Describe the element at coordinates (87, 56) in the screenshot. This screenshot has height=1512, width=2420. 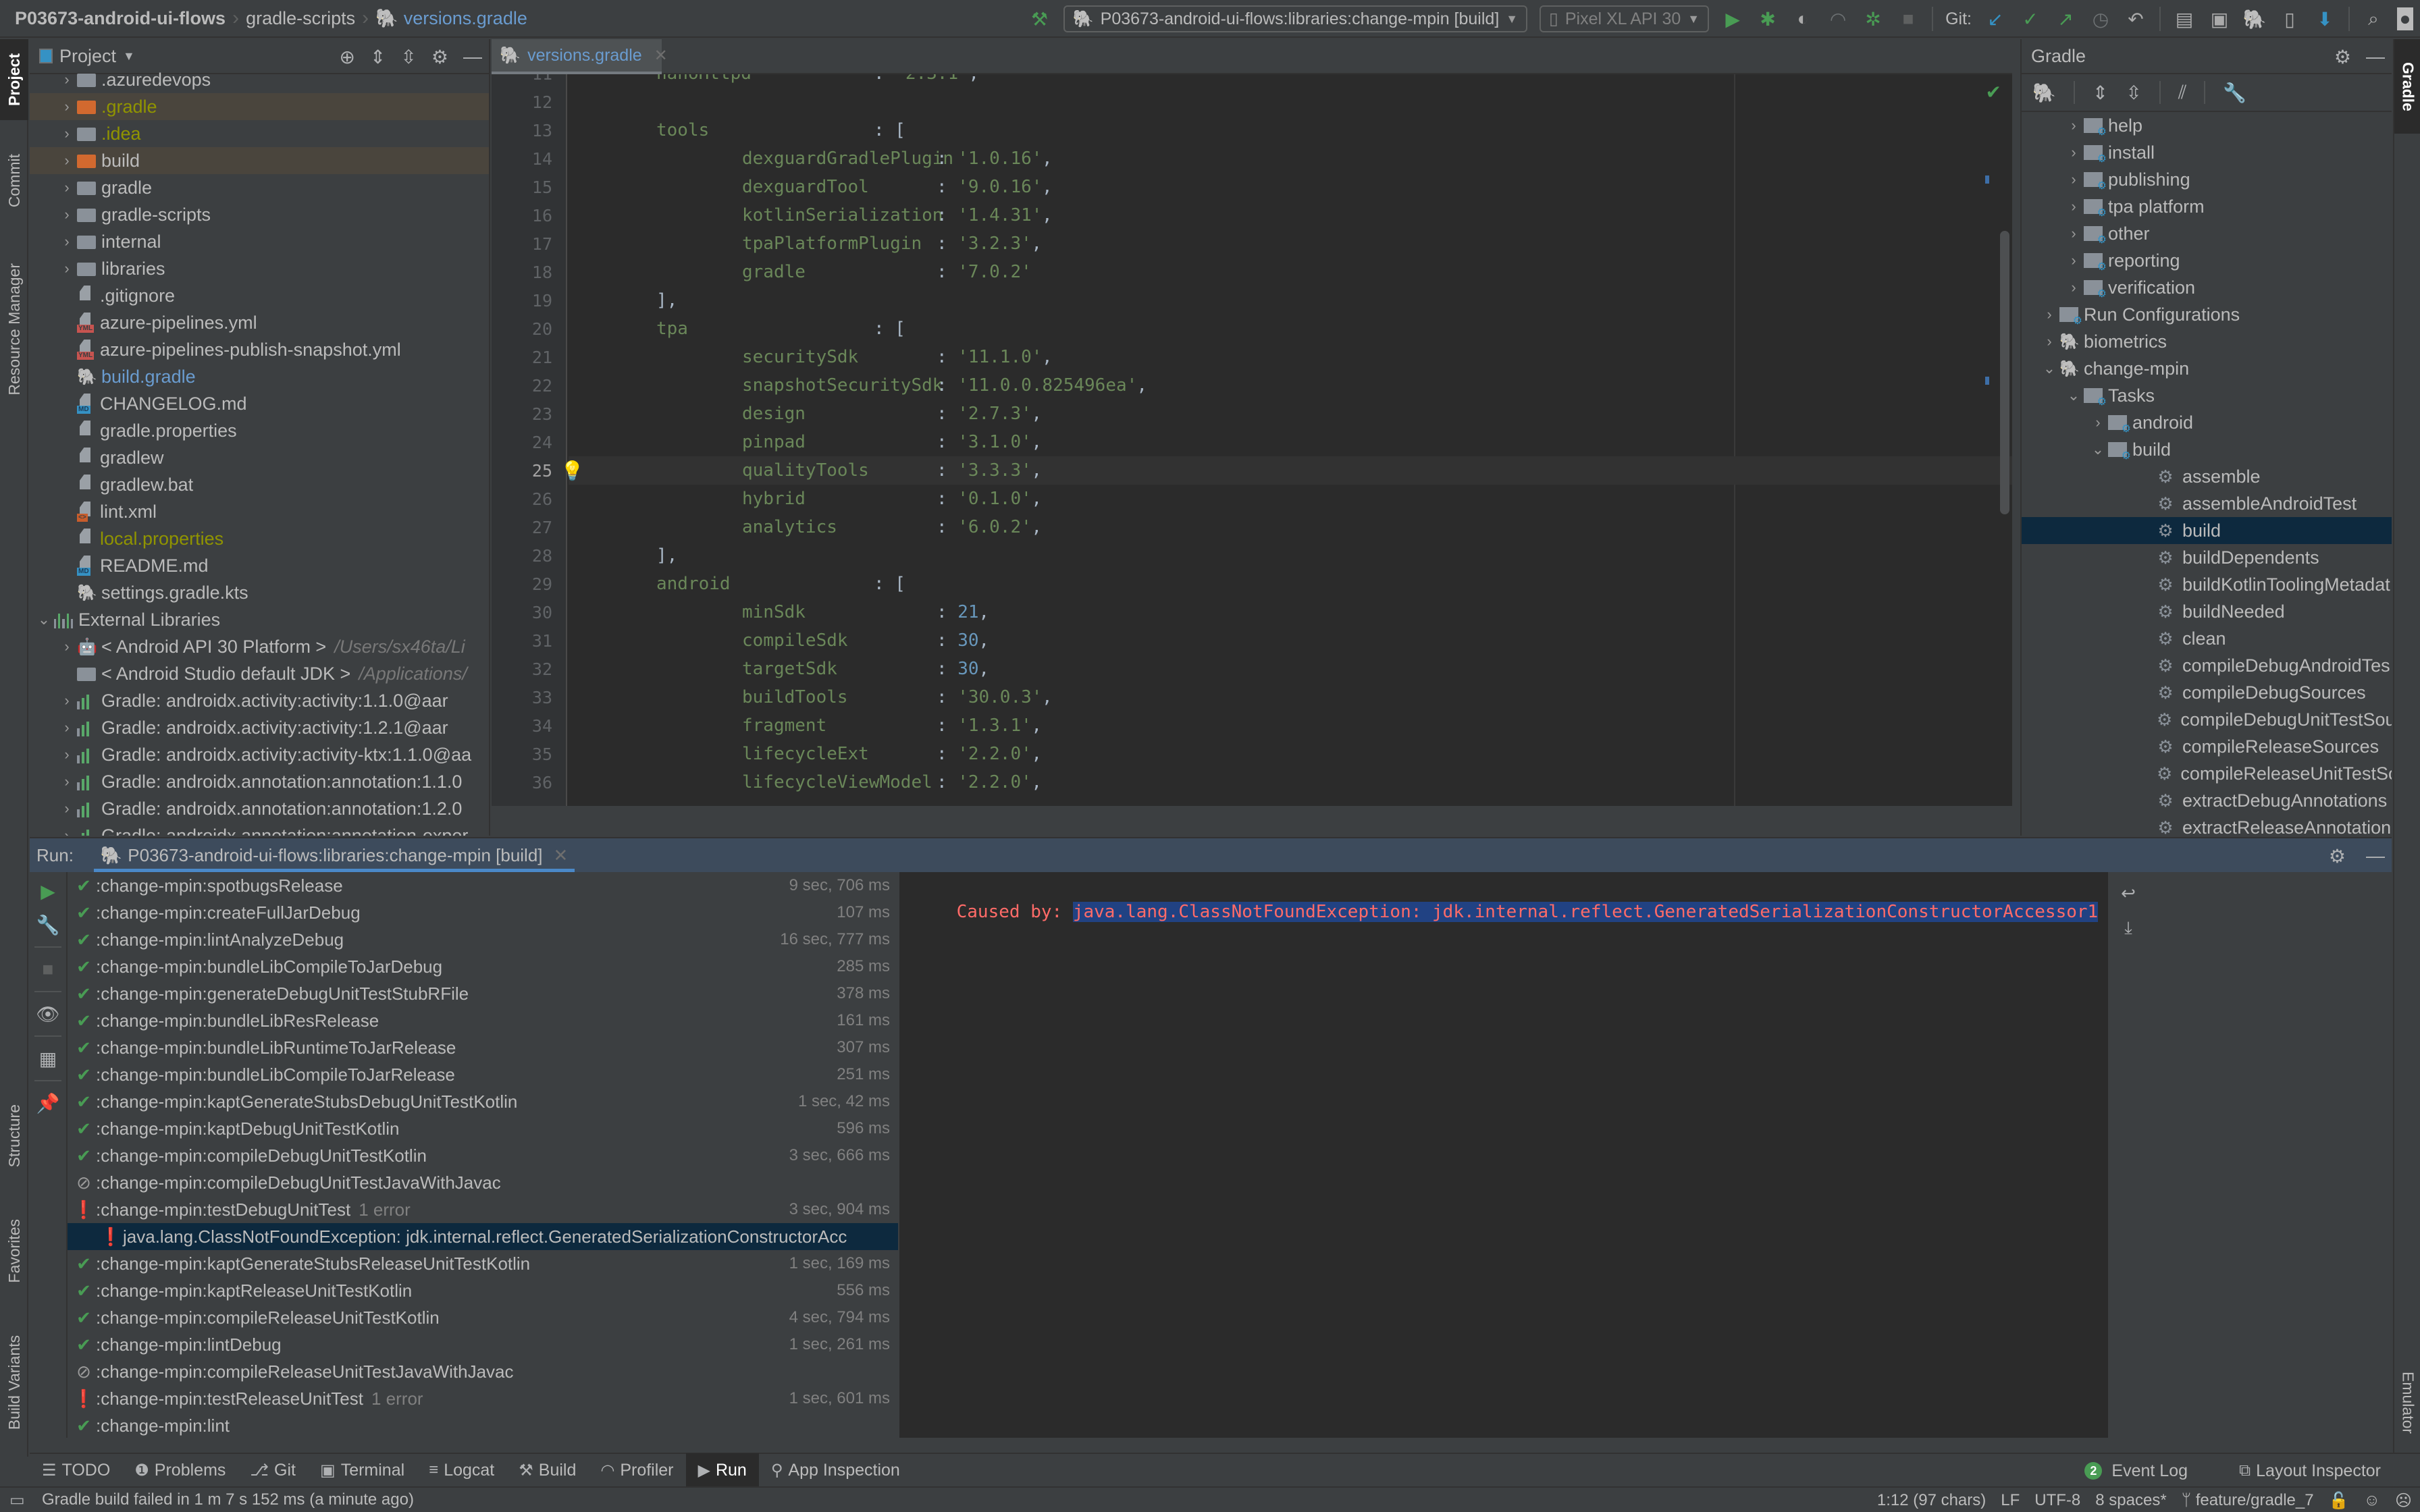
I see `project-view-selector: Project ▼` at that location.